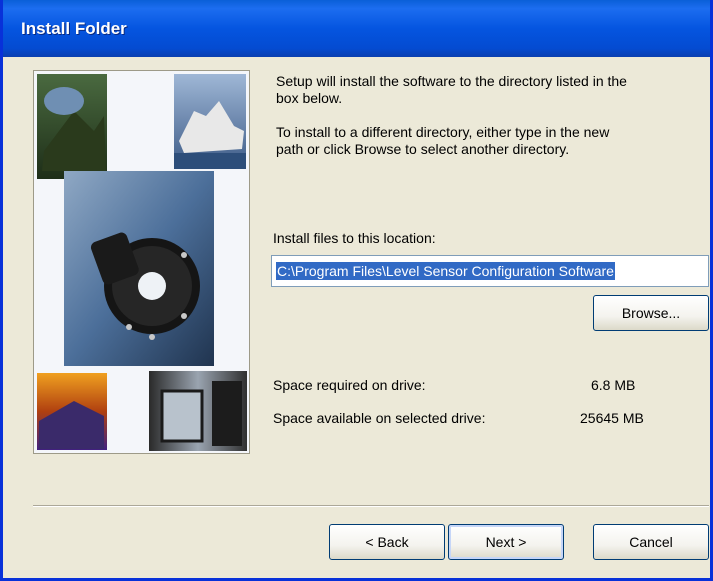 The image size is (713, 581). I want to click on back-button: < Back, so click(387, 542).